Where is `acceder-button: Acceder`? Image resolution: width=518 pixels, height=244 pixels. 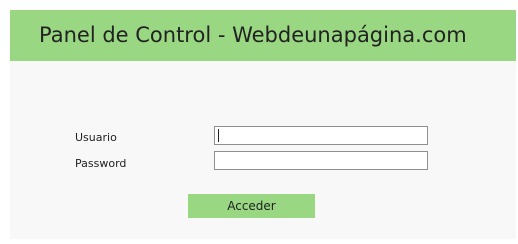 acceder-button: Acceder is located at coordinates (251, 206).